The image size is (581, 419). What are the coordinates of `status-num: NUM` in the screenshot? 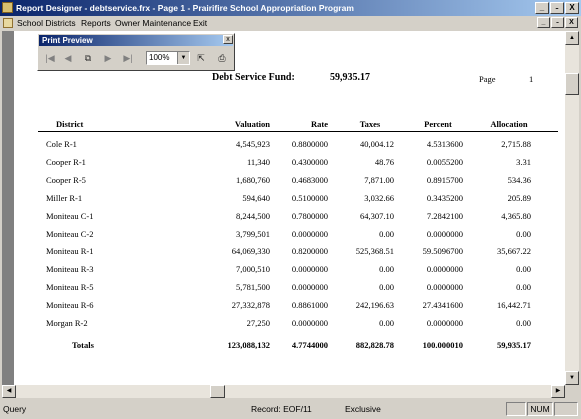 It's located at (540, 409).